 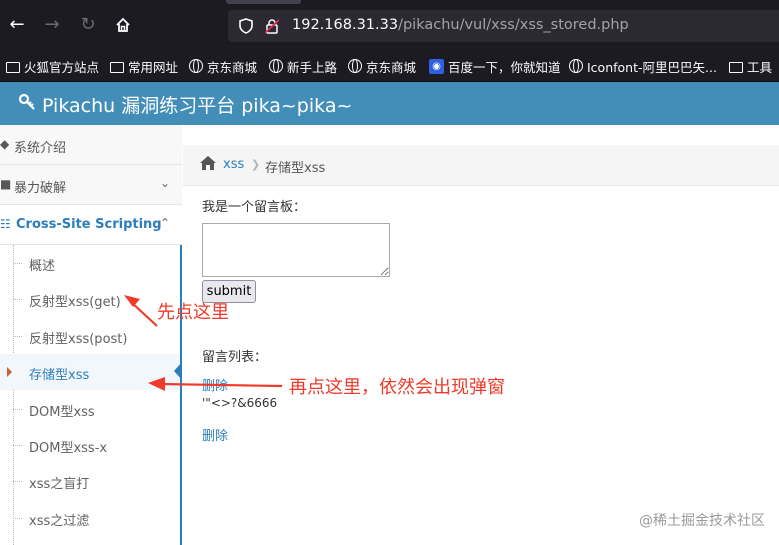 I want to click on submenu-label: 反射型xss(post), so click(x=78, y=339).